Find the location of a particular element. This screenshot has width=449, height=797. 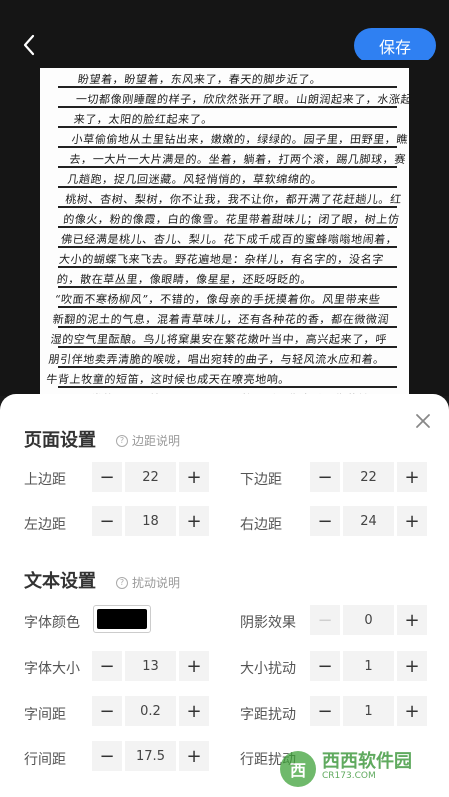

spacing-jitter-stepper: − 1 + is located at coordinates (368, 711).